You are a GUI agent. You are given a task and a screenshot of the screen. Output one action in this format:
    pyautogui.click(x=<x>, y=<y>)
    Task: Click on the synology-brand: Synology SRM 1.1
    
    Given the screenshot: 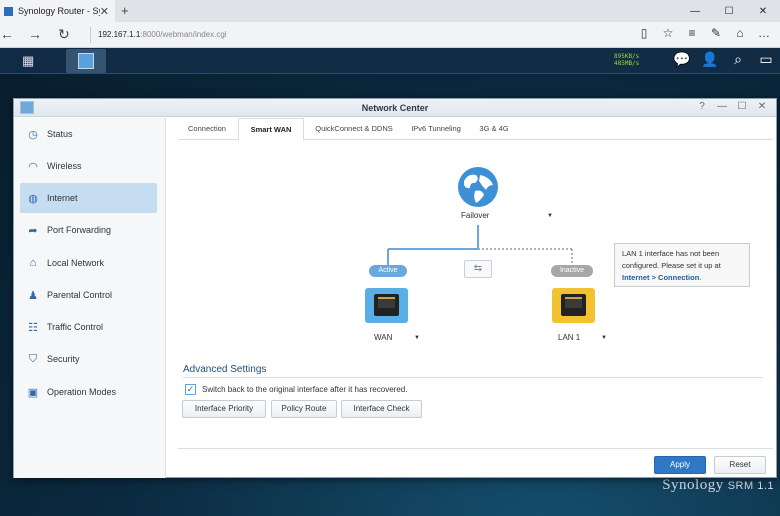 What is the action you would take?
    pyautogui.click(x=718, y=485)
    